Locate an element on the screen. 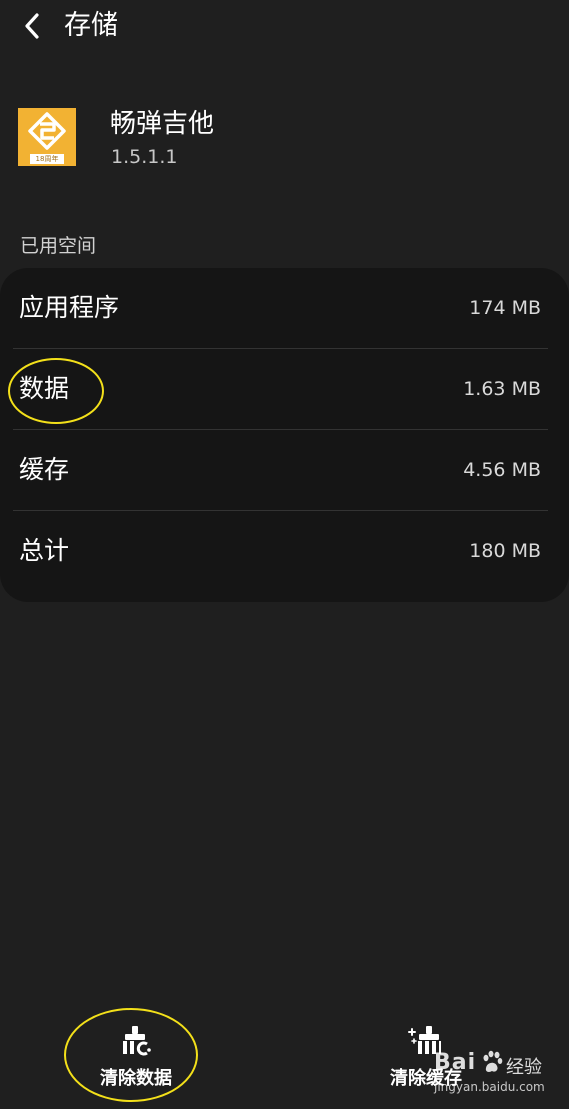 The width and height of the screenshot is (569, 1109). watermark-cn: 经验 is located at coordinates (524, 1067).